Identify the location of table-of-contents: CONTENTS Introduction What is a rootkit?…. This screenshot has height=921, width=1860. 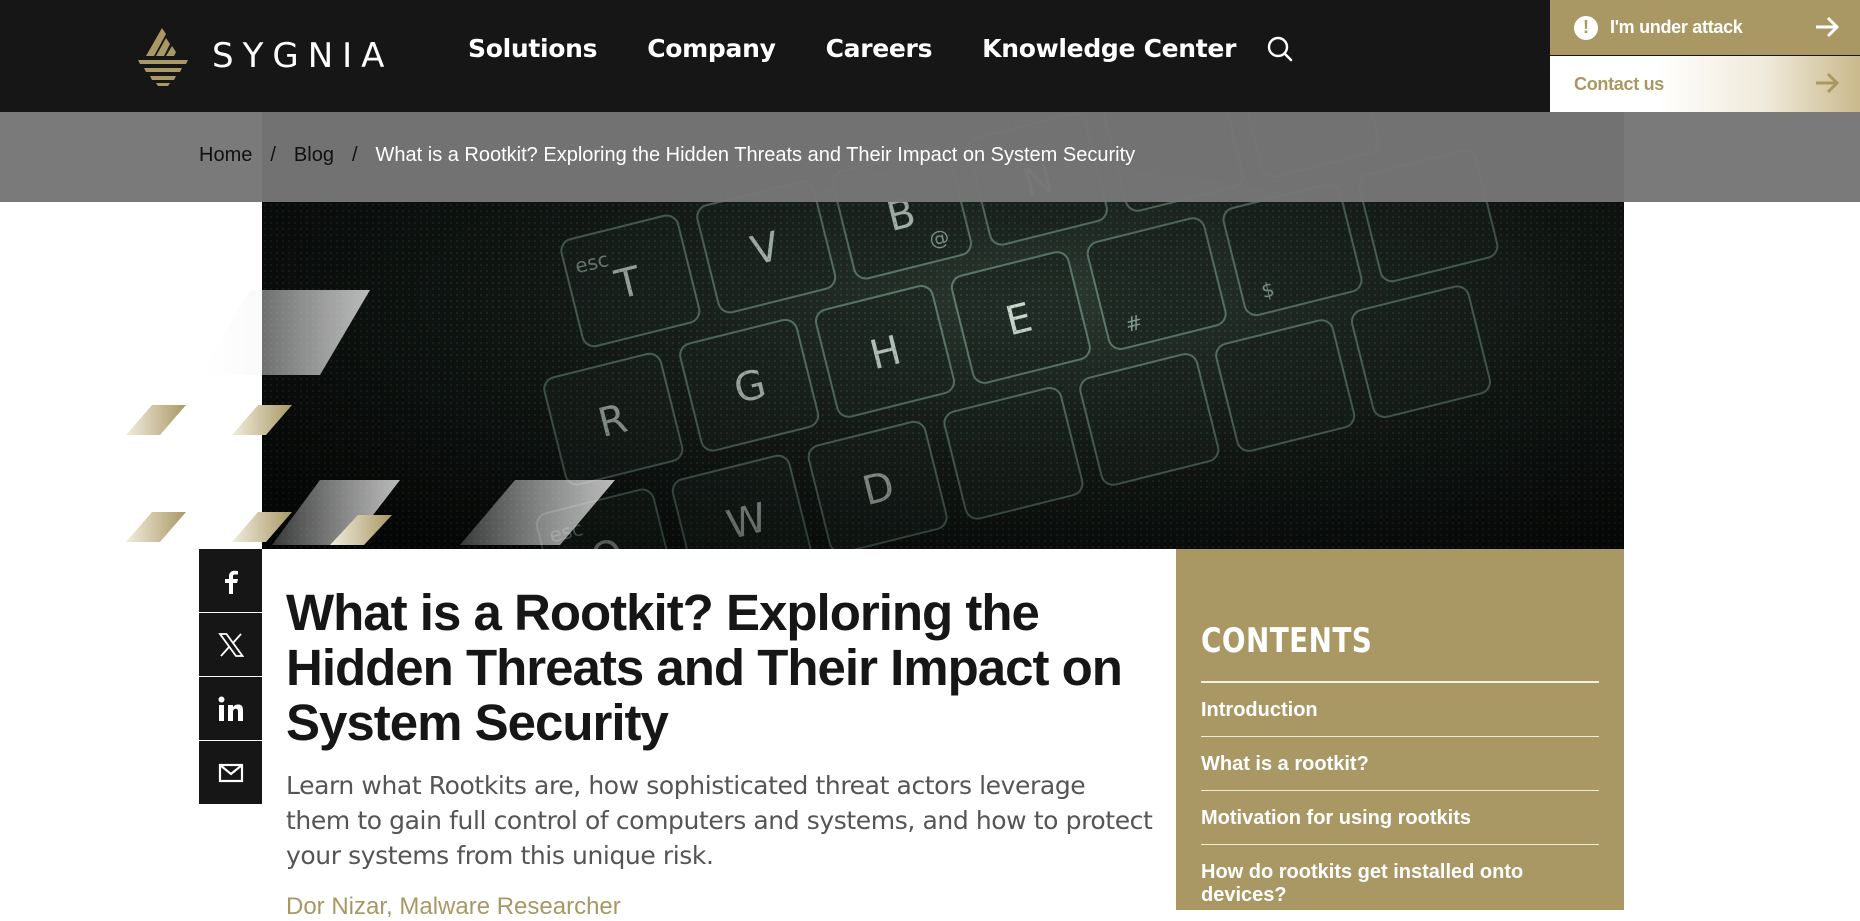
(1400, 729).